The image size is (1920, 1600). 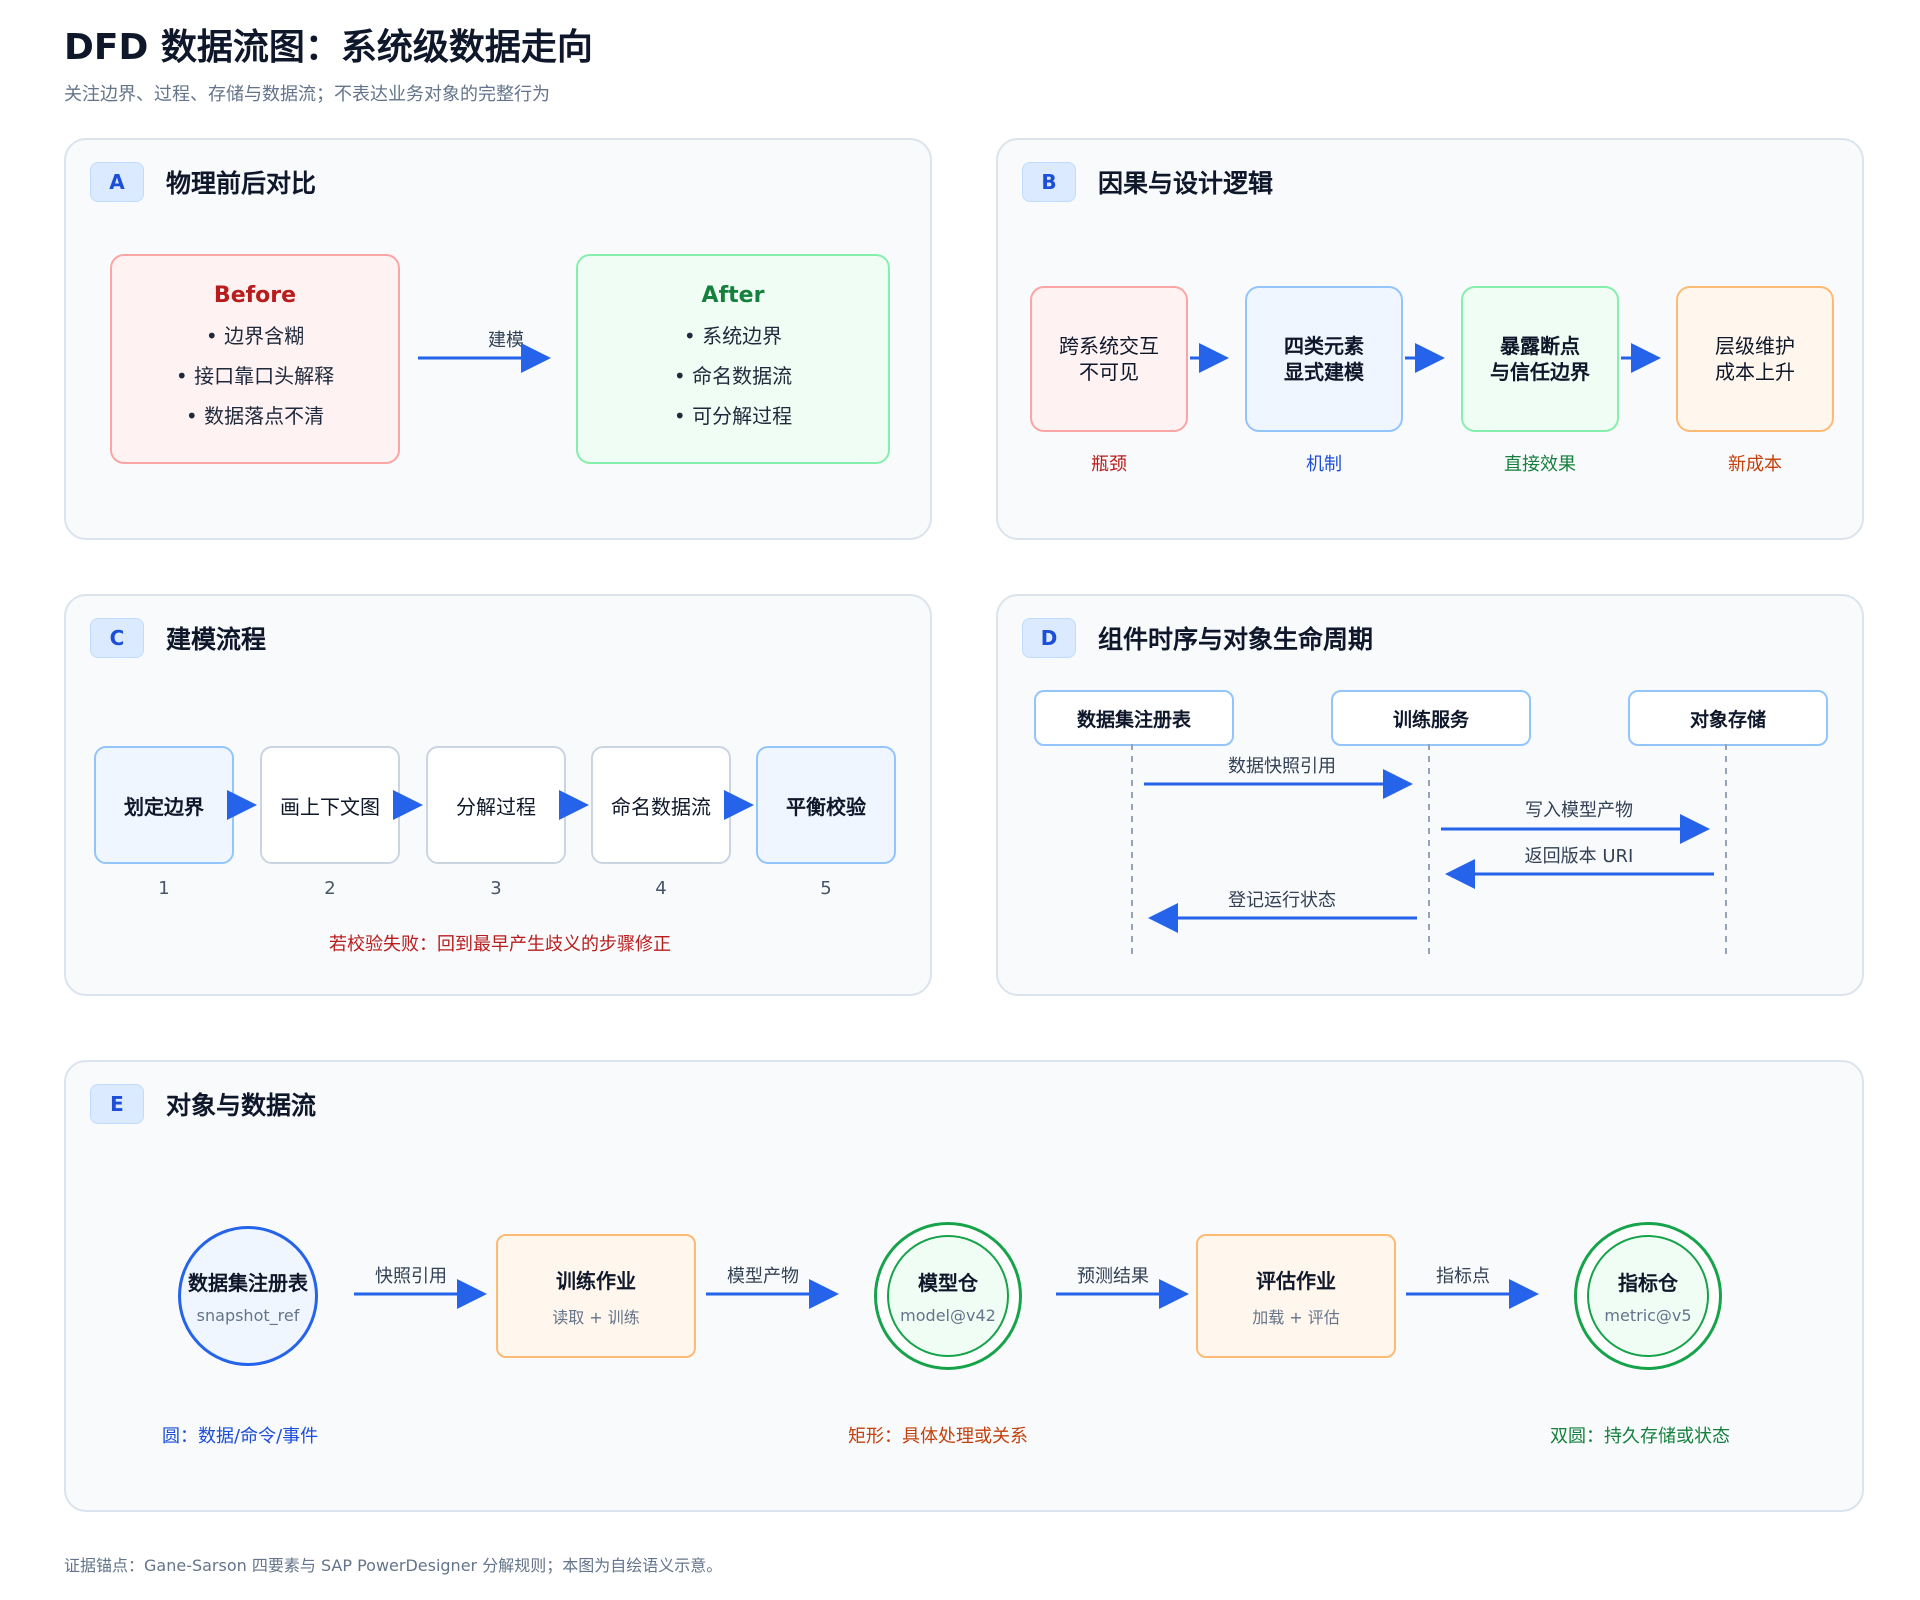 What do you see at coordinates (1324, 359) in the screenshot?
I see `cause-step-mechanism: 四类元素 显式建模` at bounding box center [1324, 359].